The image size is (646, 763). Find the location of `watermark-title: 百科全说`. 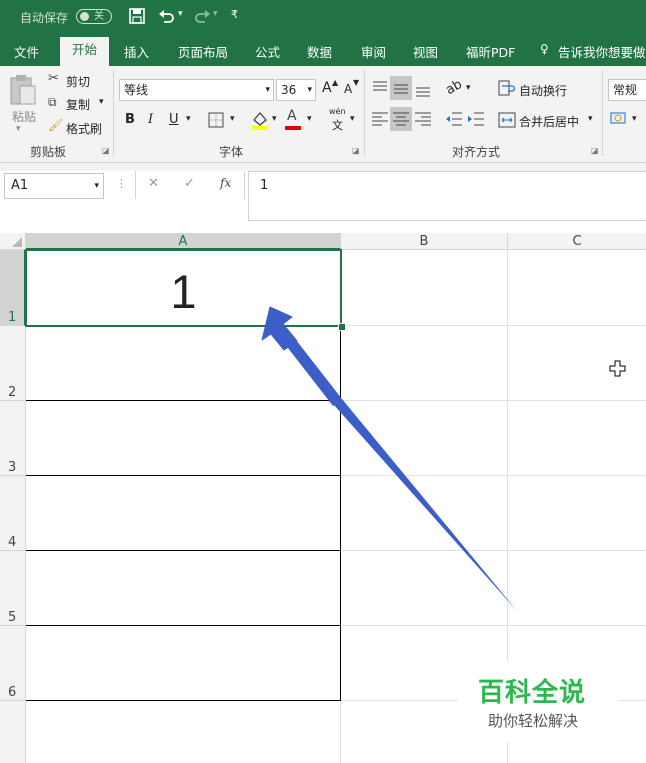

watermark-title: 百科全说 is located at coordinates (532, 693).